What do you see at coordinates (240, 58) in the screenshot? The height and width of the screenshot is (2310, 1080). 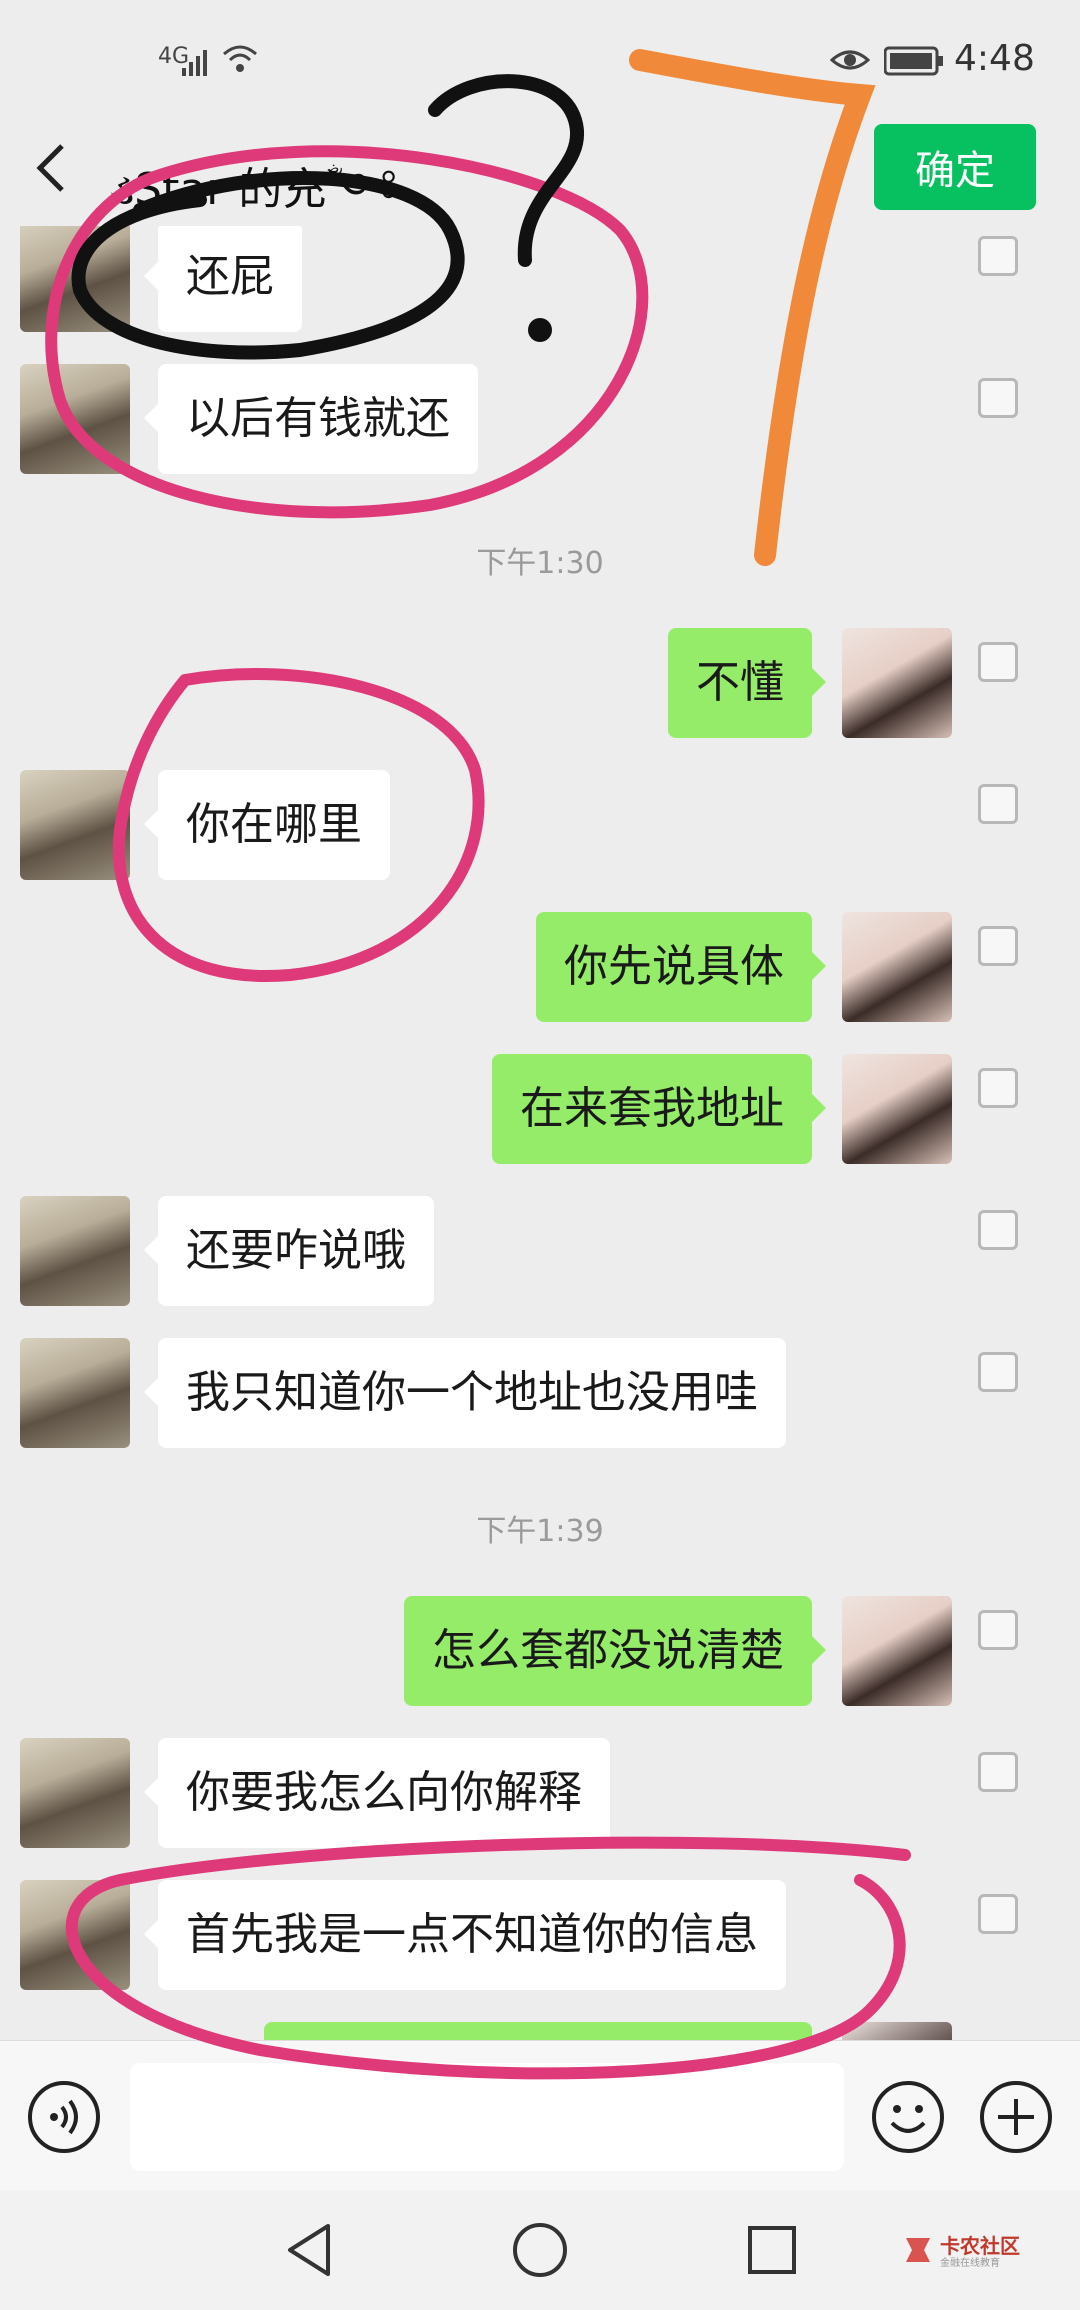 I see `wifi-icon` at bounding box center [240, 58].